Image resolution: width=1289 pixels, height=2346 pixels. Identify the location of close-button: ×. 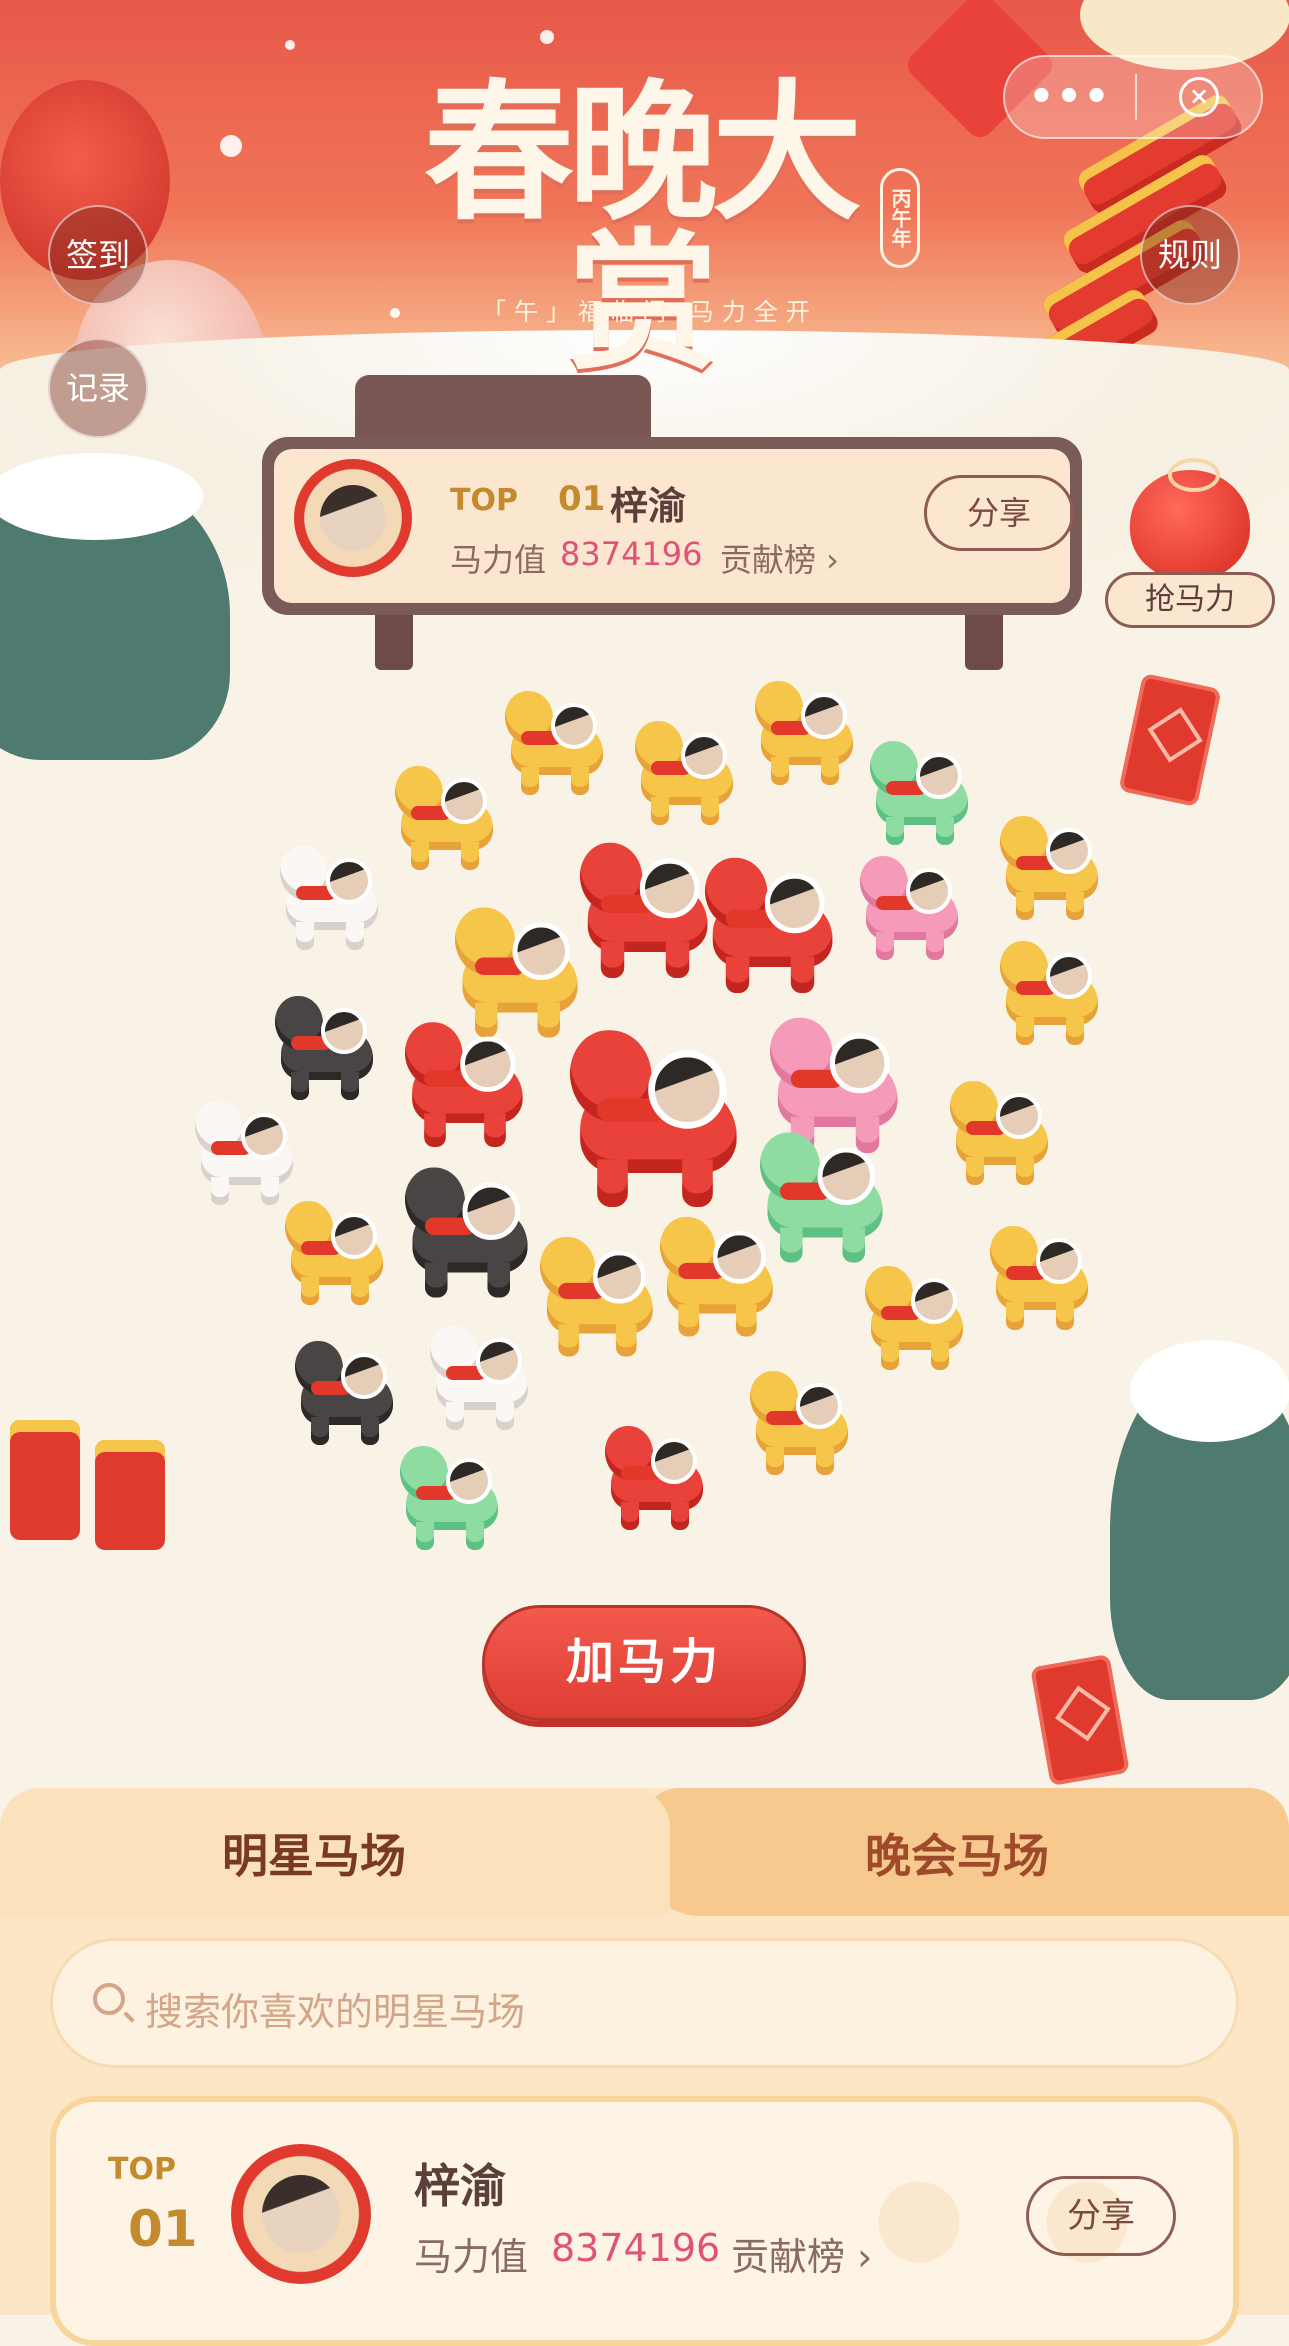
(1199, 97).